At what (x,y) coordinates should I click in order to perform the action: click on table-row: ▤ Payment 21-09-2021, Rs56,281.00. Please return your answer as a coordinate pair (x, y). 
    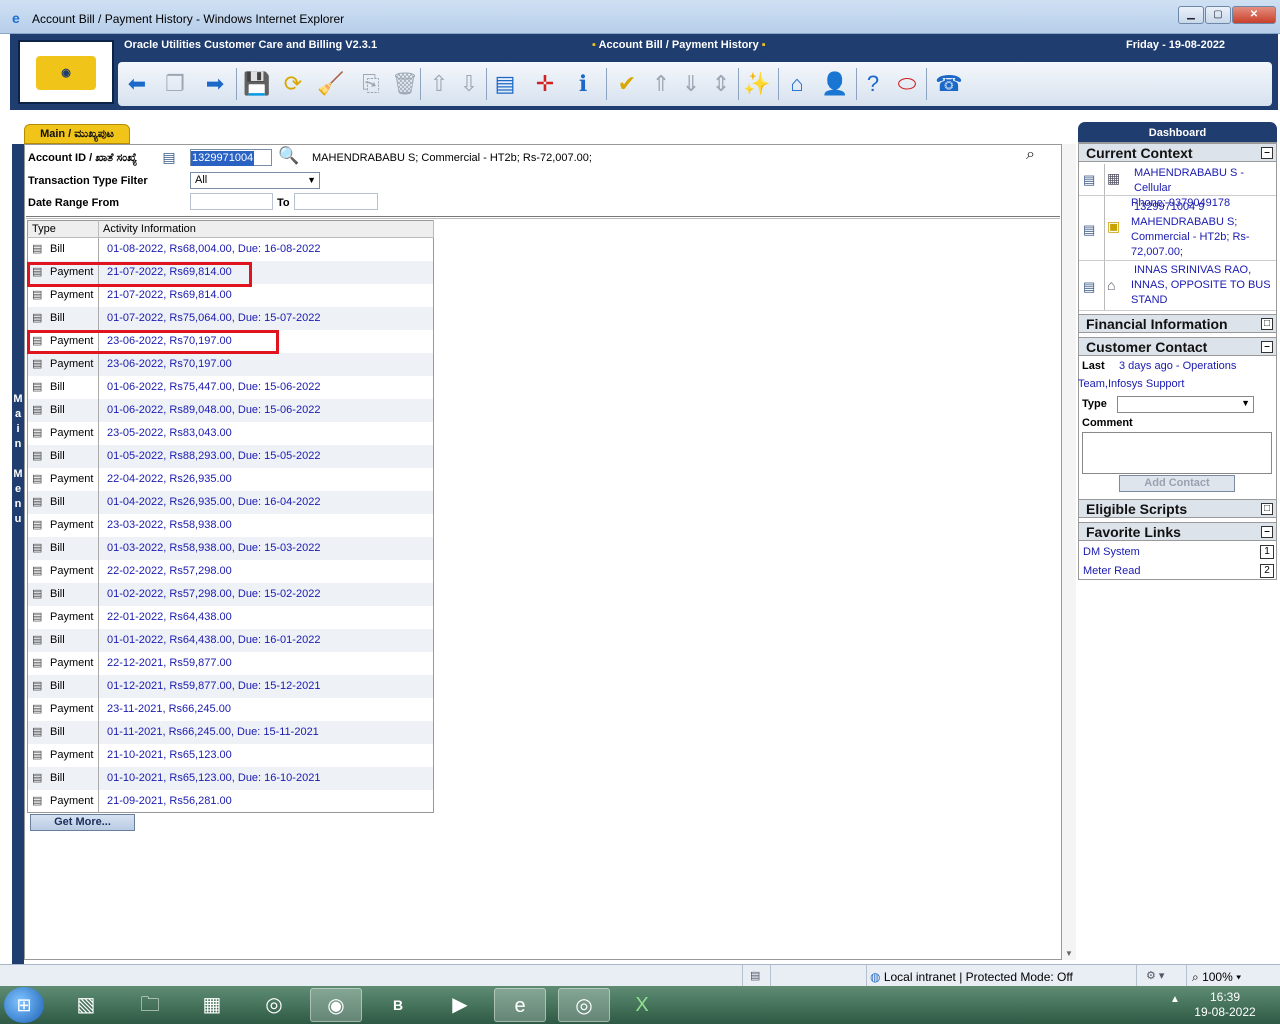
    Looking at the image, I should click on (230, 801).